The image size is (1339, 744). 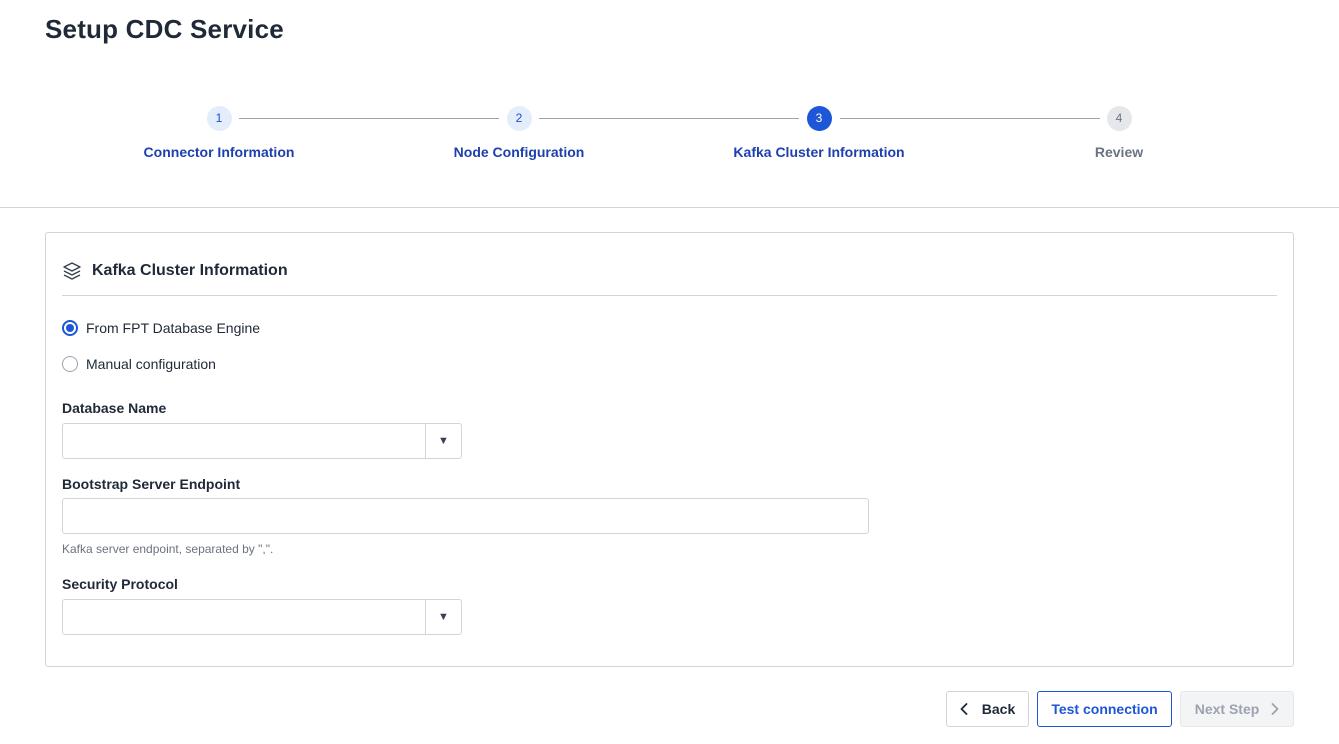 I want to click on chevron-left-icon, so click(x=964, y=709).